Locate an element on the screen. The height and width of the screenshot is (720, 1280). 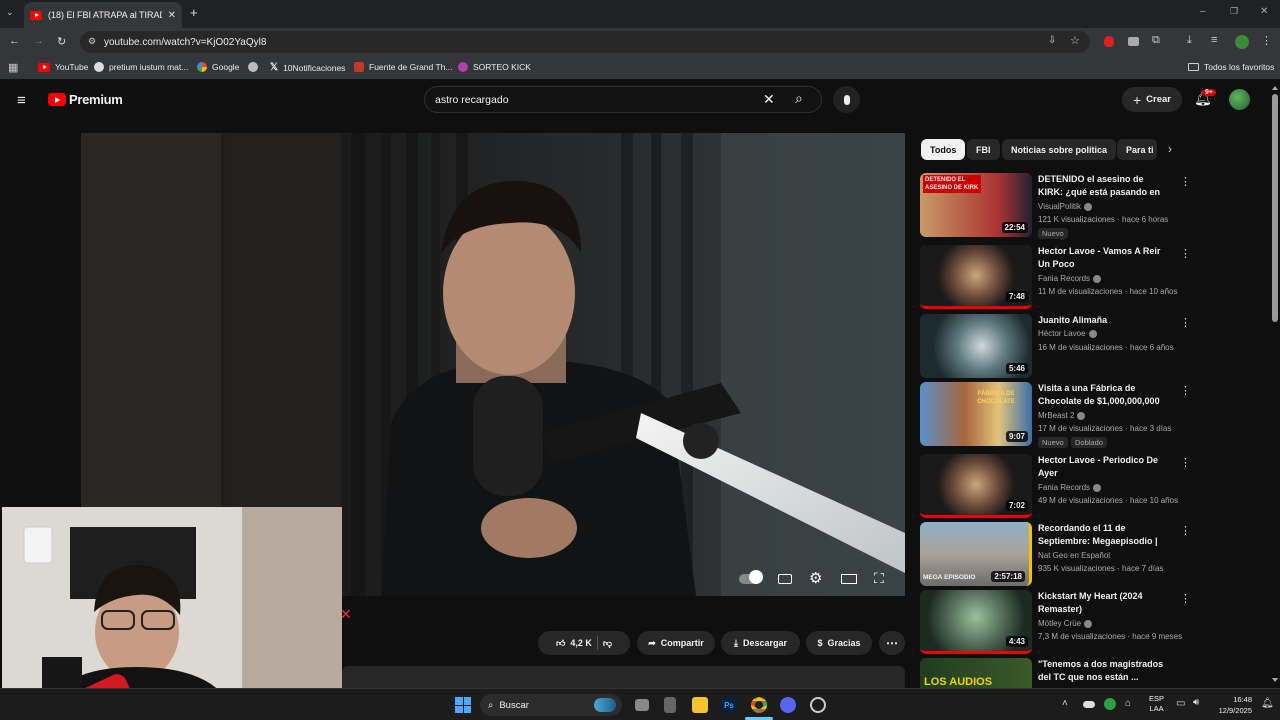
volume-icon: 🔊︎ is located at coordinates (1196, 702).